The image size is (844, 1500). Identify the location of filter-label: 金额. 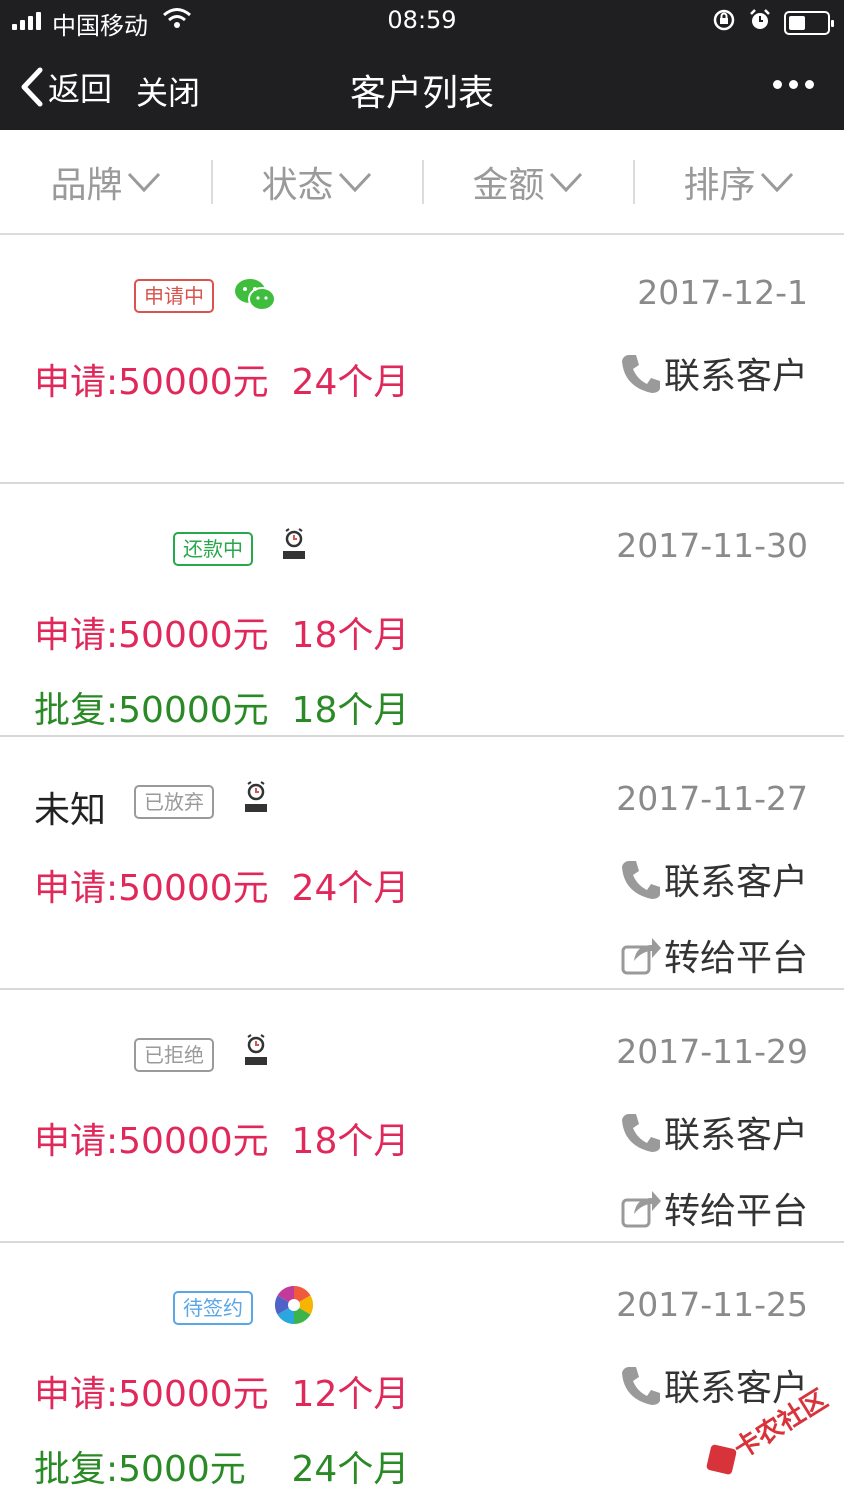
(508, 185).